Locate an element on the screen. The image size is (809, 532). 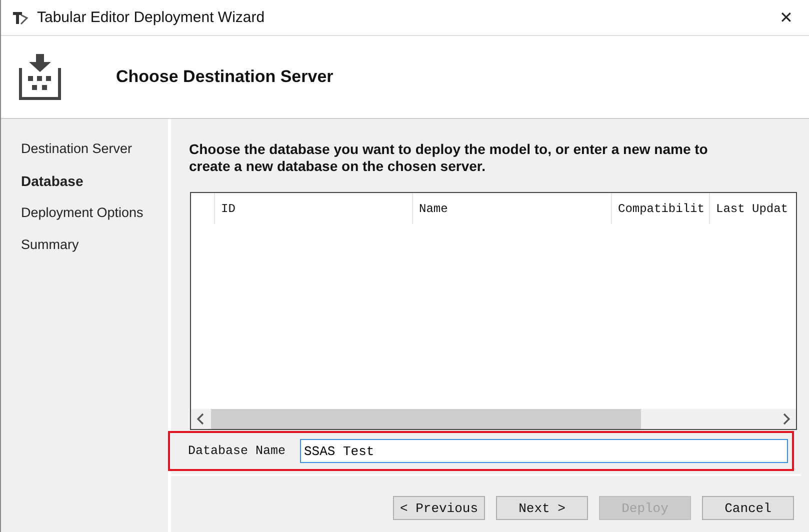
close-button: ✕ is located at coordinates (786, 17).